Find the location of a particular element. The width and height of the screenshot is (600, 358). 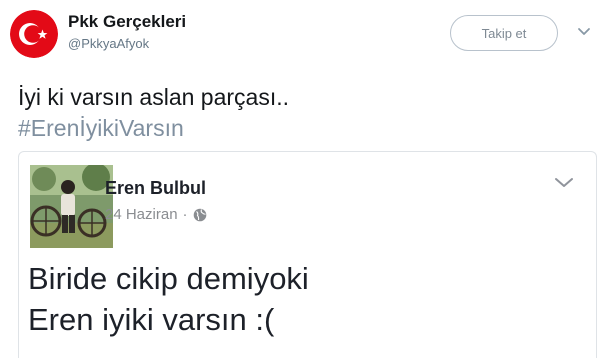

follow-button: Takip et is located at coordinates (504, 33).